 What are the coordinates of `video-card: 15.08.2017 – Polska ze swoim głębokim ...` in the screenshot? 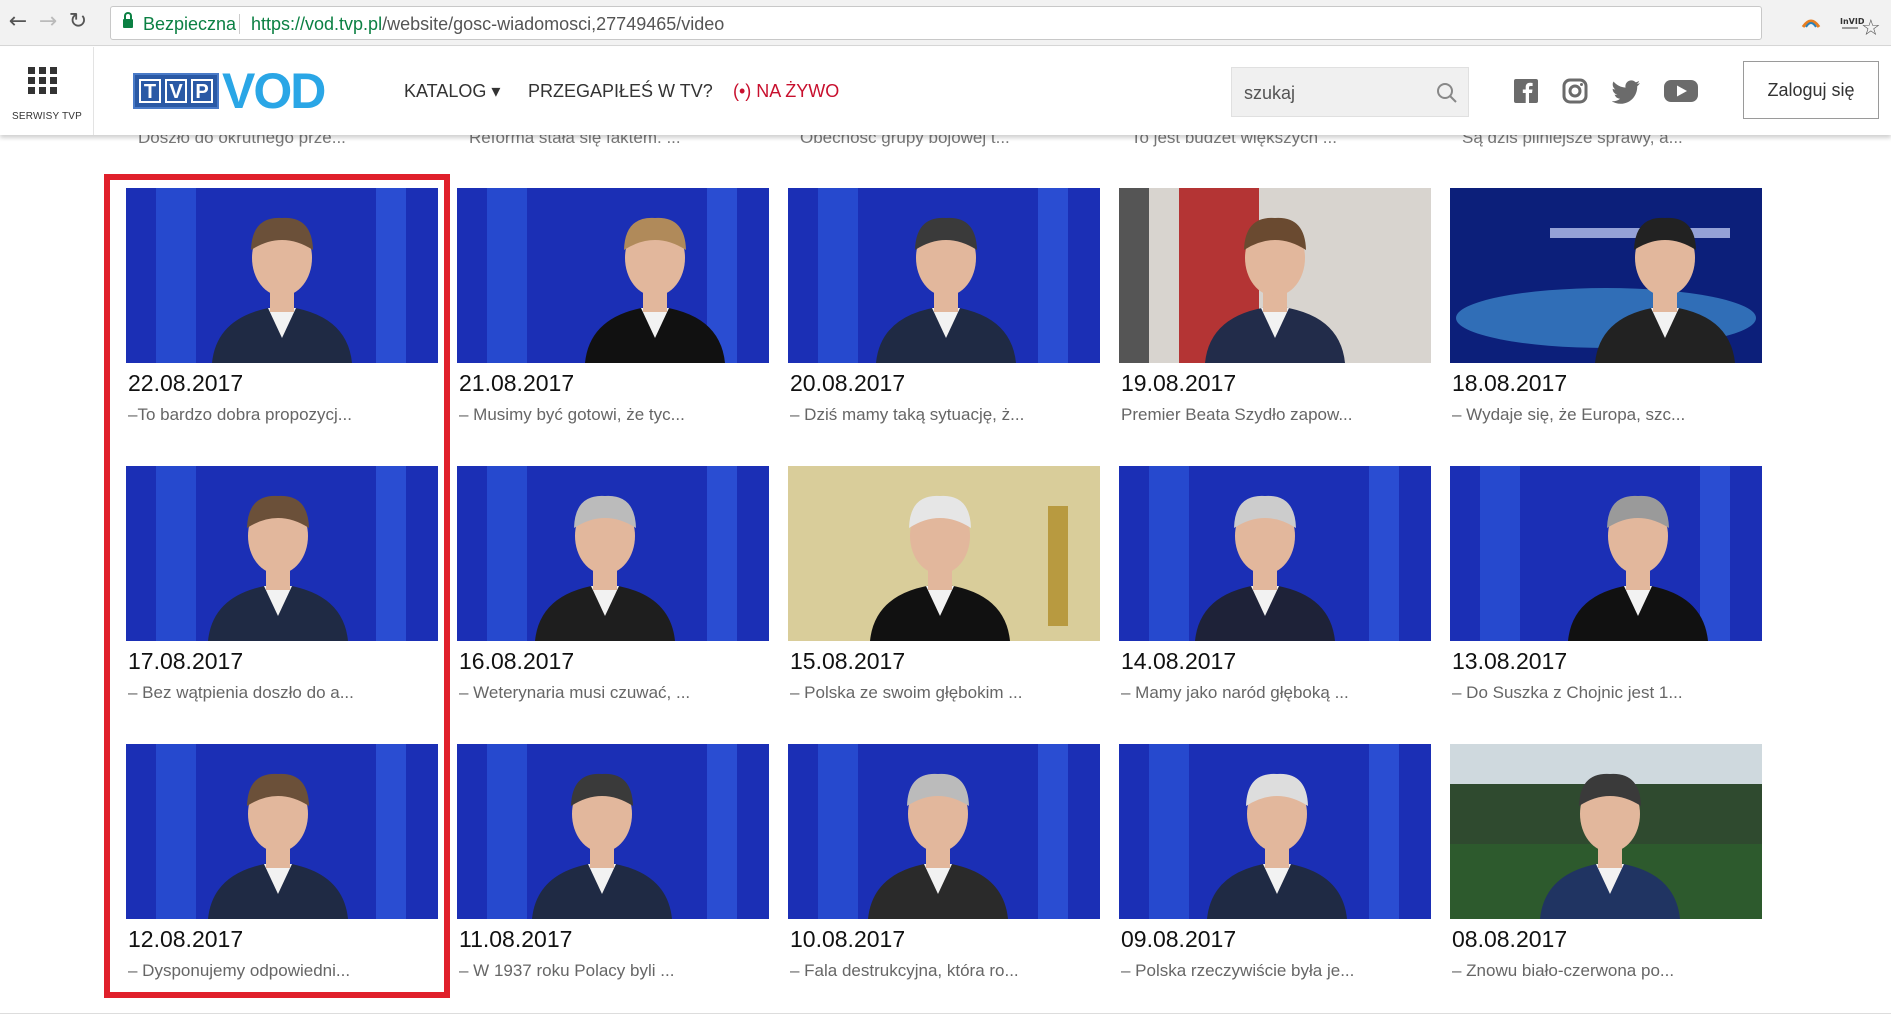 It's located at (944, 591).